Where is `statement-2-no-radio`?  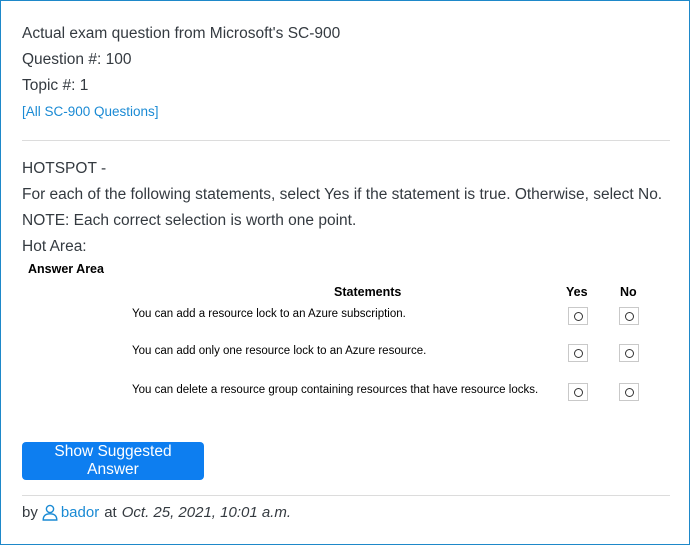
statement-2-no-radio is located at coordinates (629, 353).